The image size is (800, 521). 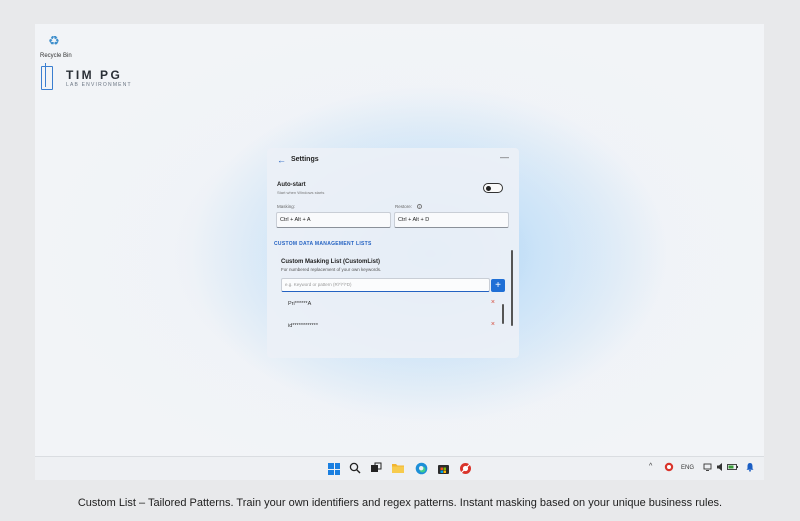 I want to click on tray-chevron-icon: ^, so click(x=650, y=466).